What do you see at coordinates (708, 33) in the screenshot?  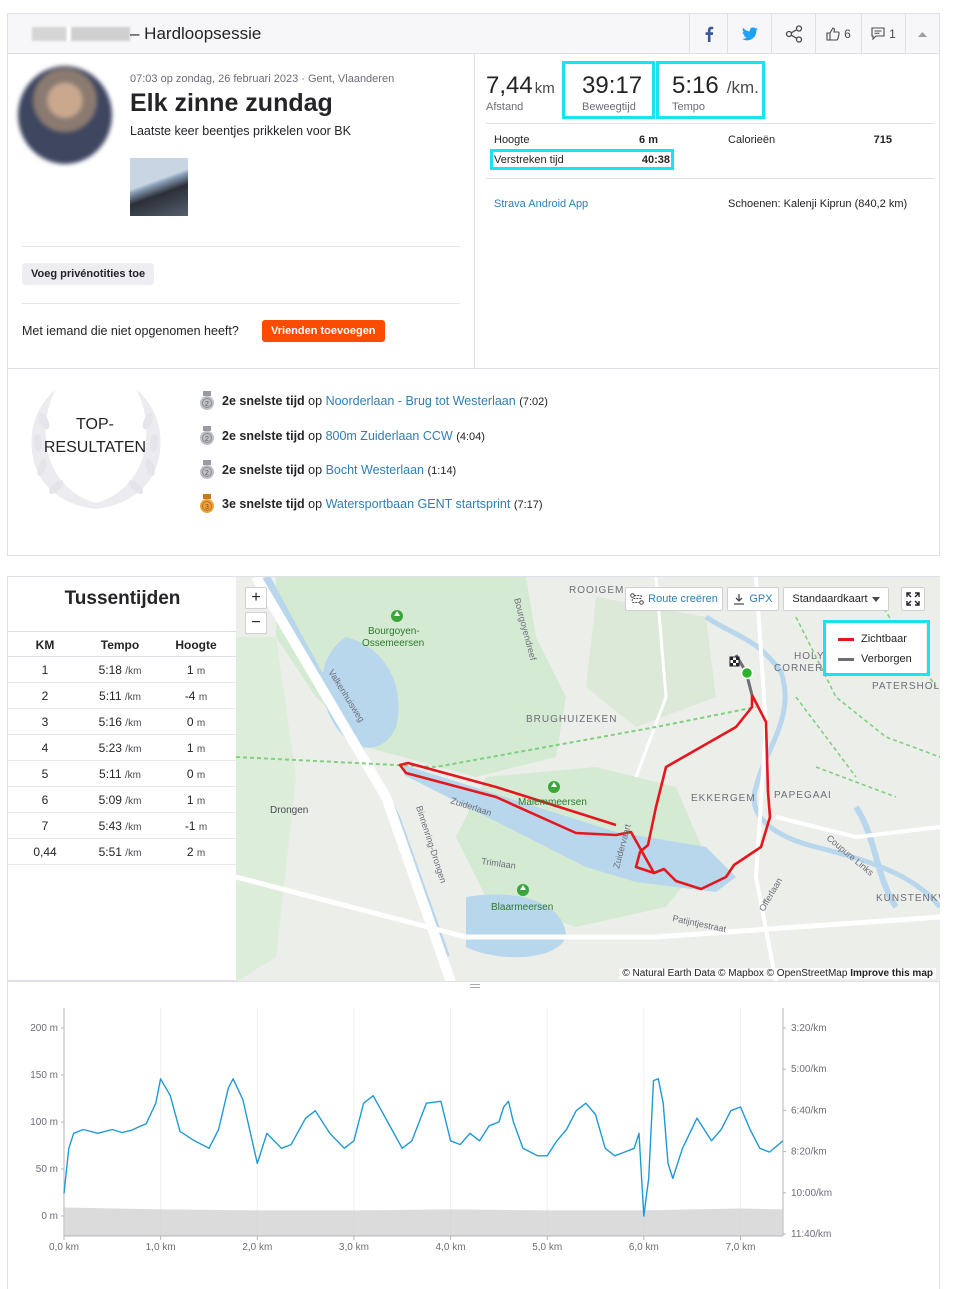 I see `facebook-share-button` at bounding box center [708, 33].